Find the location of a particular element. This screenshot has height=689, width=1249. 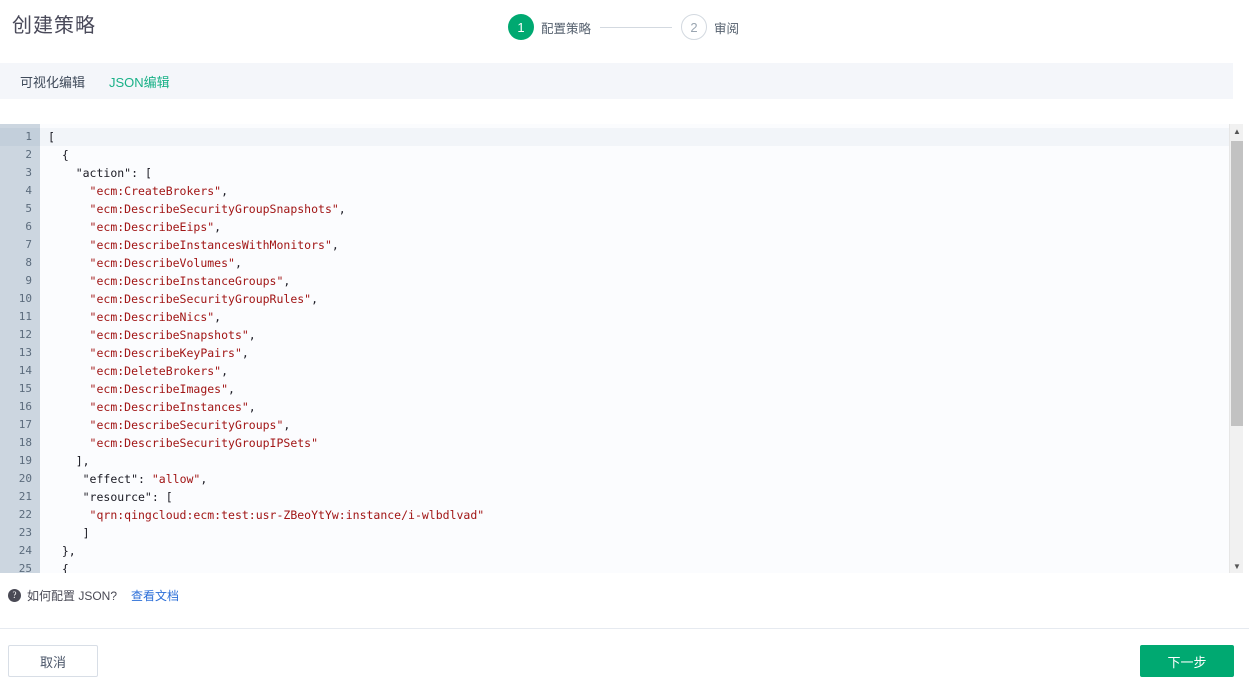

cancel-button: 取消 is located at coordinates (53, 661).